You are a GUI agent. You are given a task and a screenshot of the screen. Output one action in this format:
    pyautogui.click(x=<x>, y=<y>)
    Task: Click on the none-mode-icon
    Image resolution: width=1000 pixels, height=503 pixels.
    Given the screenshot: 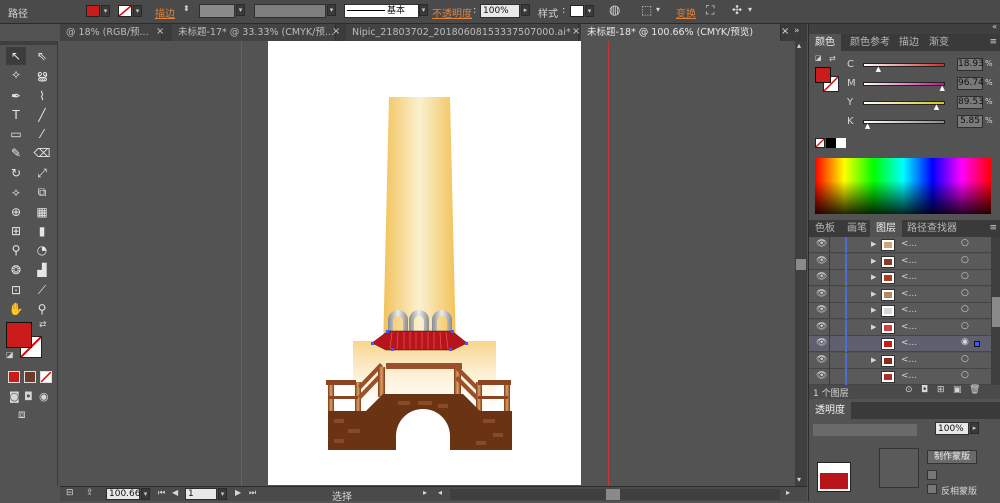 What is the action you would take?
    pyautogui.click(x=46, y=377)
    